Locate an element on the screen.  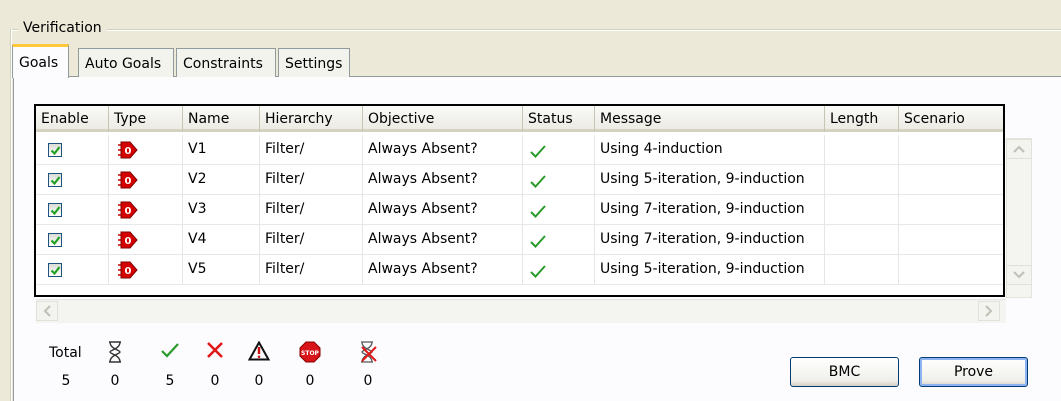
scroll-left-button is located at coordinates (47, 311).